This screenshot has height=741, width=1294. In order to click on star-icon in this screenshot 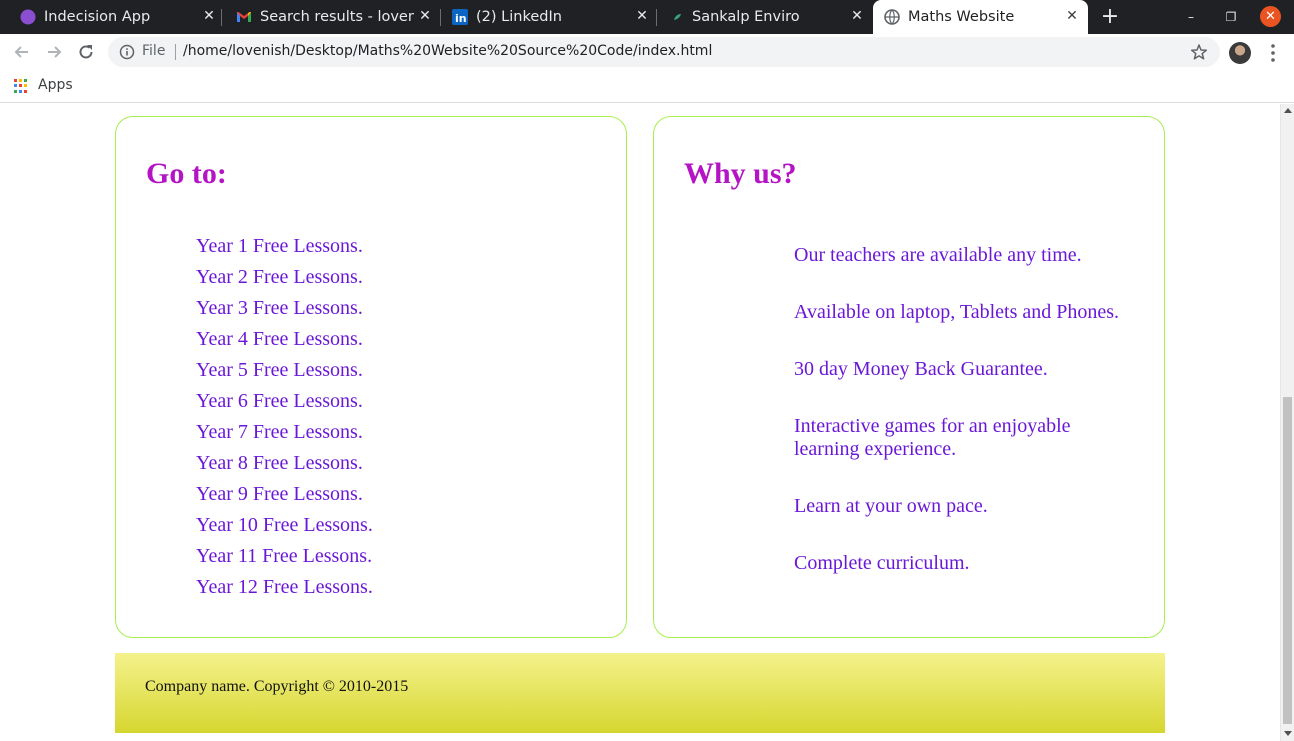, I will do `click(1199, 52)`.